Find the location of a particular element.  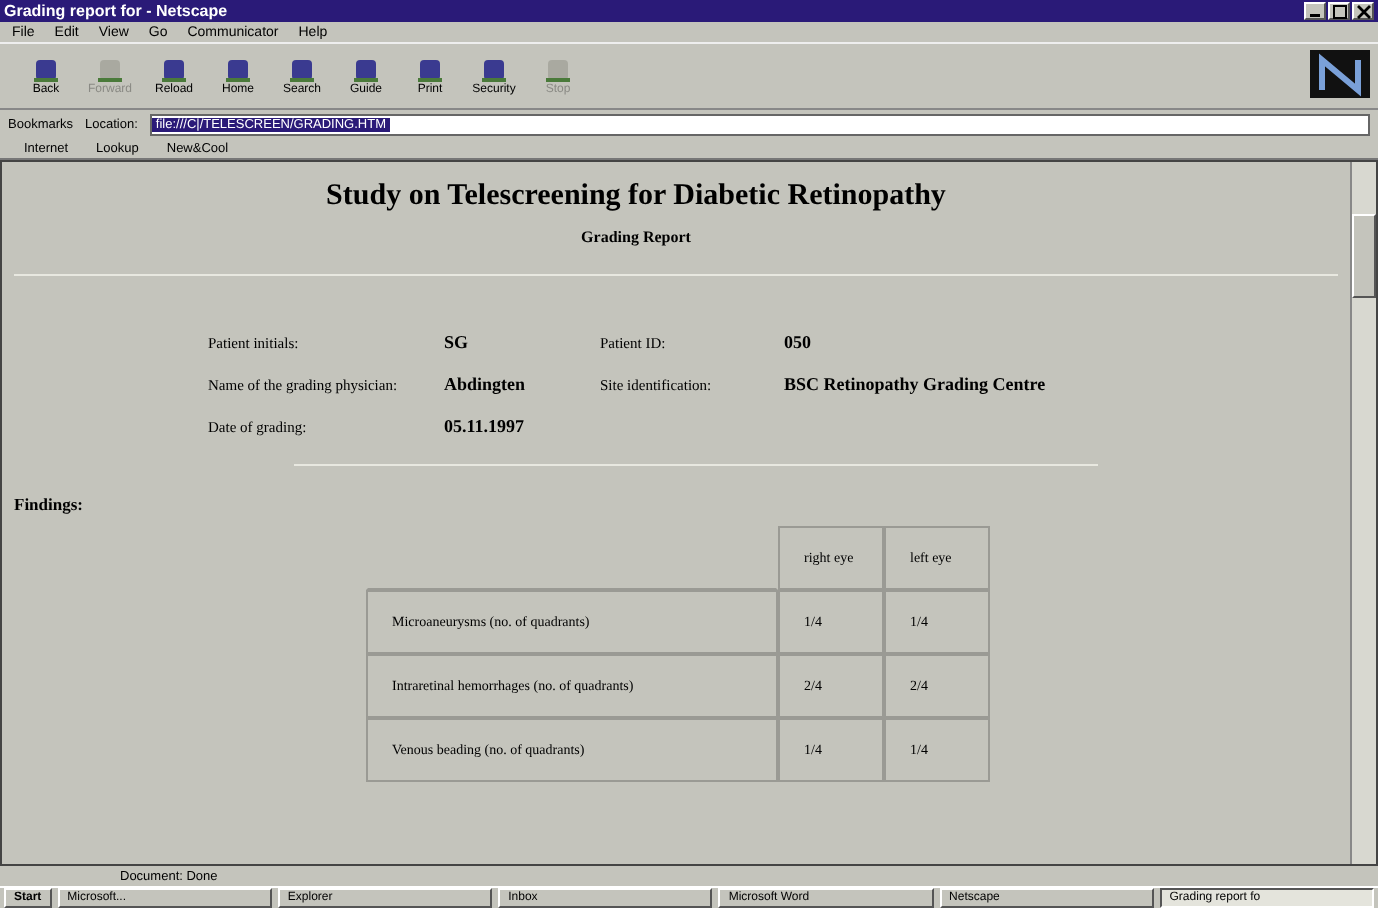

window-title: Grading report for - Netscape is located at coordinates (116, 11).